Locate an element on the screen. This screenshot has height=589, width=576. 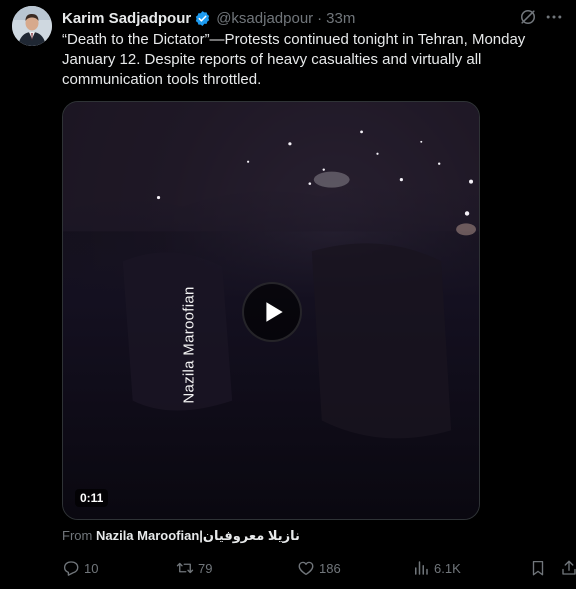
repost-count: 79 is located at coordinates (205, 568).